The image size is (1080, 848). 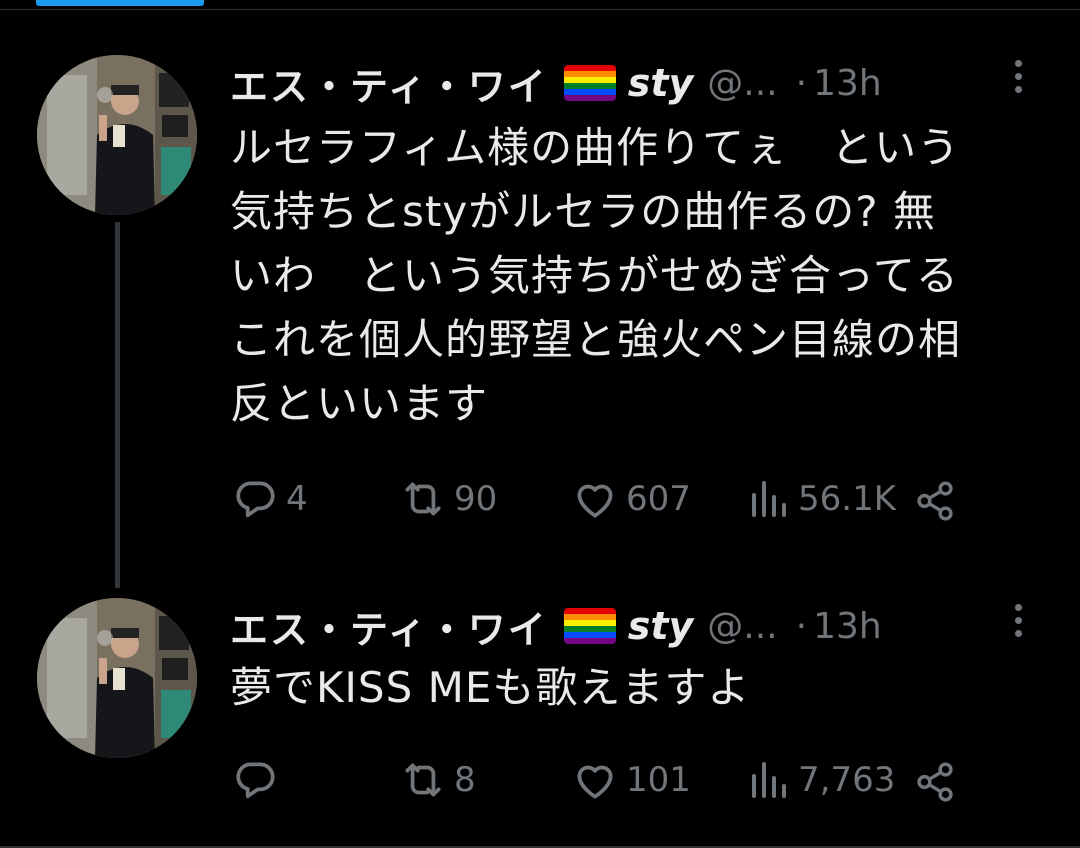 I want to click on tweet-text-line: いわ という気持ちがせめぎ合ってる, so click(x=594, y=275).